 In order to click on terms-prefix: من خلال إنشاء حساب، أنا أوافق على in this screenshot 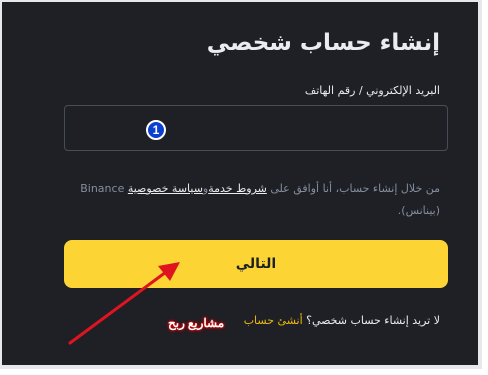, I will do `click(355, 188)`.